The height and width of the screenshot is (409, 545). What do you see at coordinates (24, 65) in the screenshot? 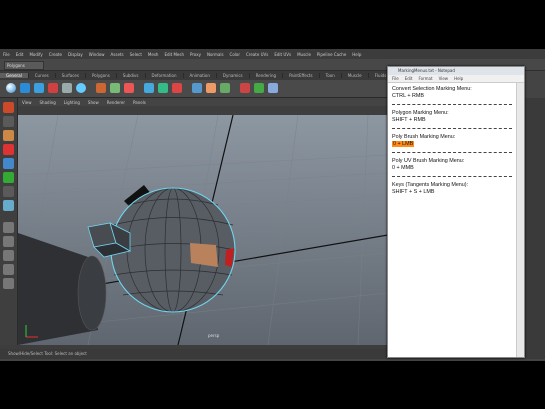
I see `mode-dropdown: Polygons` at bounding box center [24, 65].